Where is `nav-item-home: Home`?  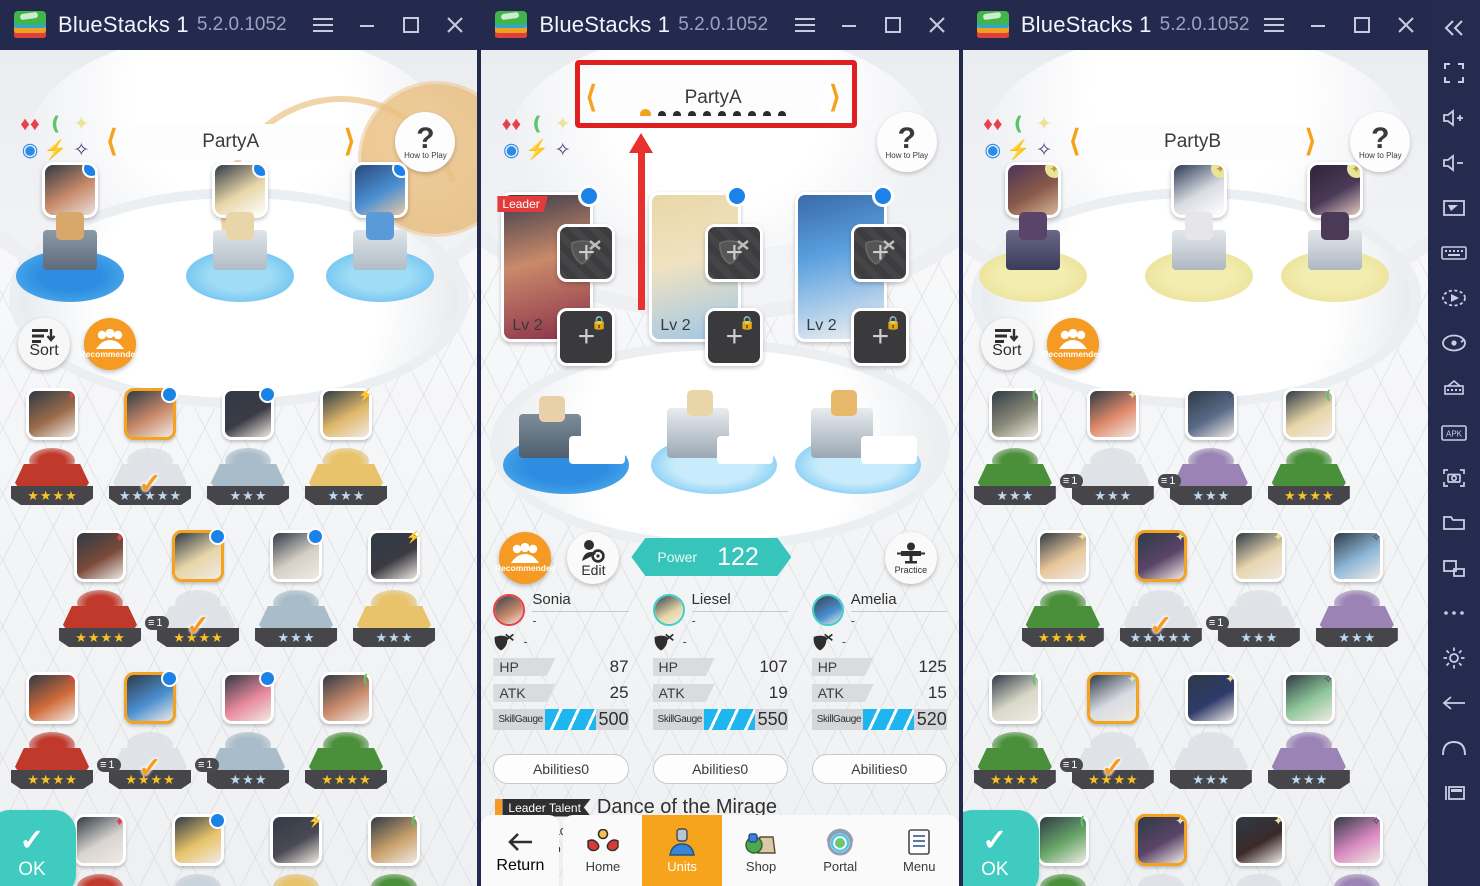 nav-item-home: Home is located at coordinates (602, 850).